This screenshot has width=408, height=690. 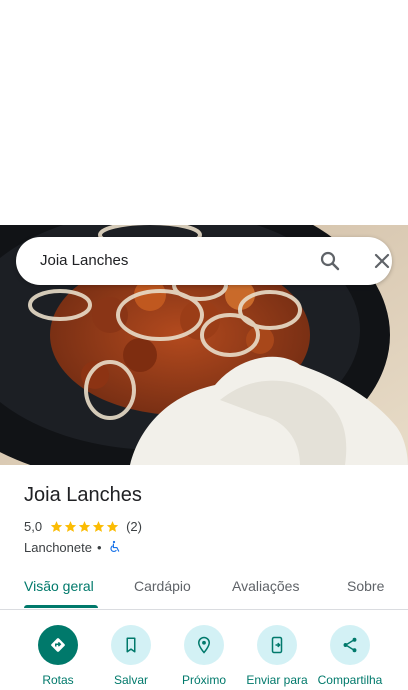 What do you see at coordinates (265, 586) in the screenshot?
I see `tab-reviews: Avaliações` at bounding box center [265, 586].